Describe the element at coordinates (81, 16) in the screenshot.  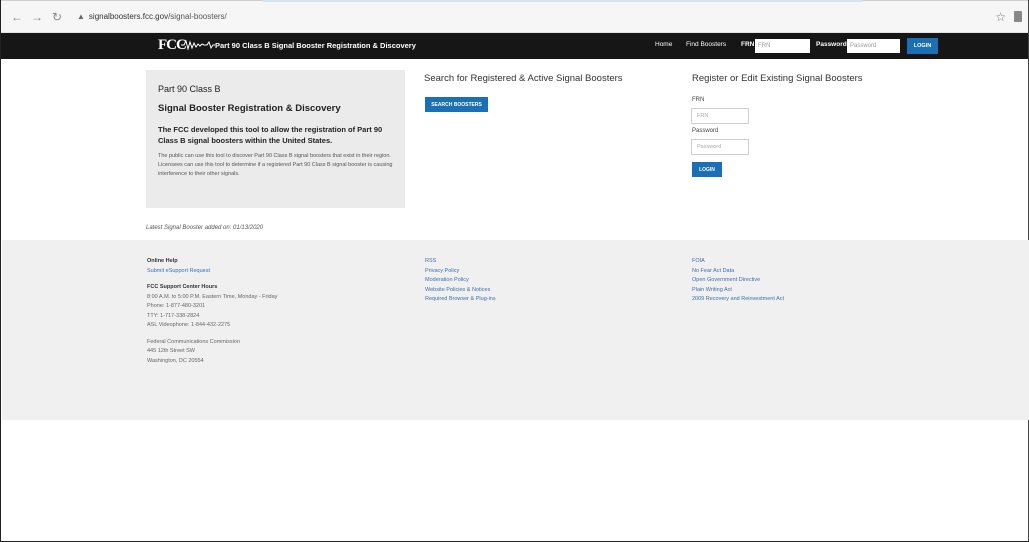
I see `lock-icon: ▲` at that location.